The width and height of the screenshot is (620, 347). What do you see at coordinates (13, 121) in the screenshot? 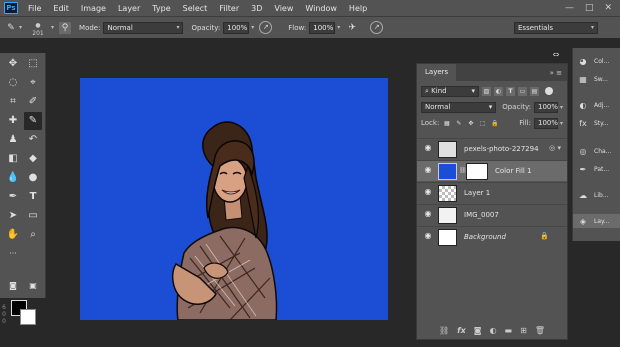
I see `healing-brush-tool-icon: ✚` at bounding box center [13, 121].